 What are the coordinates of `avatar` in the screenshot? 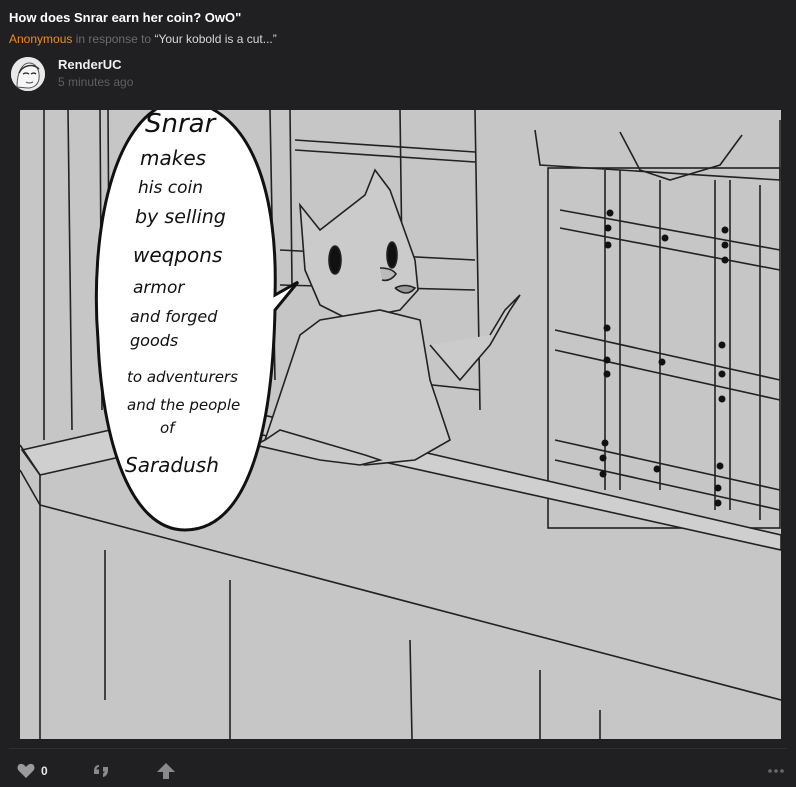 It's located at (28, 74).